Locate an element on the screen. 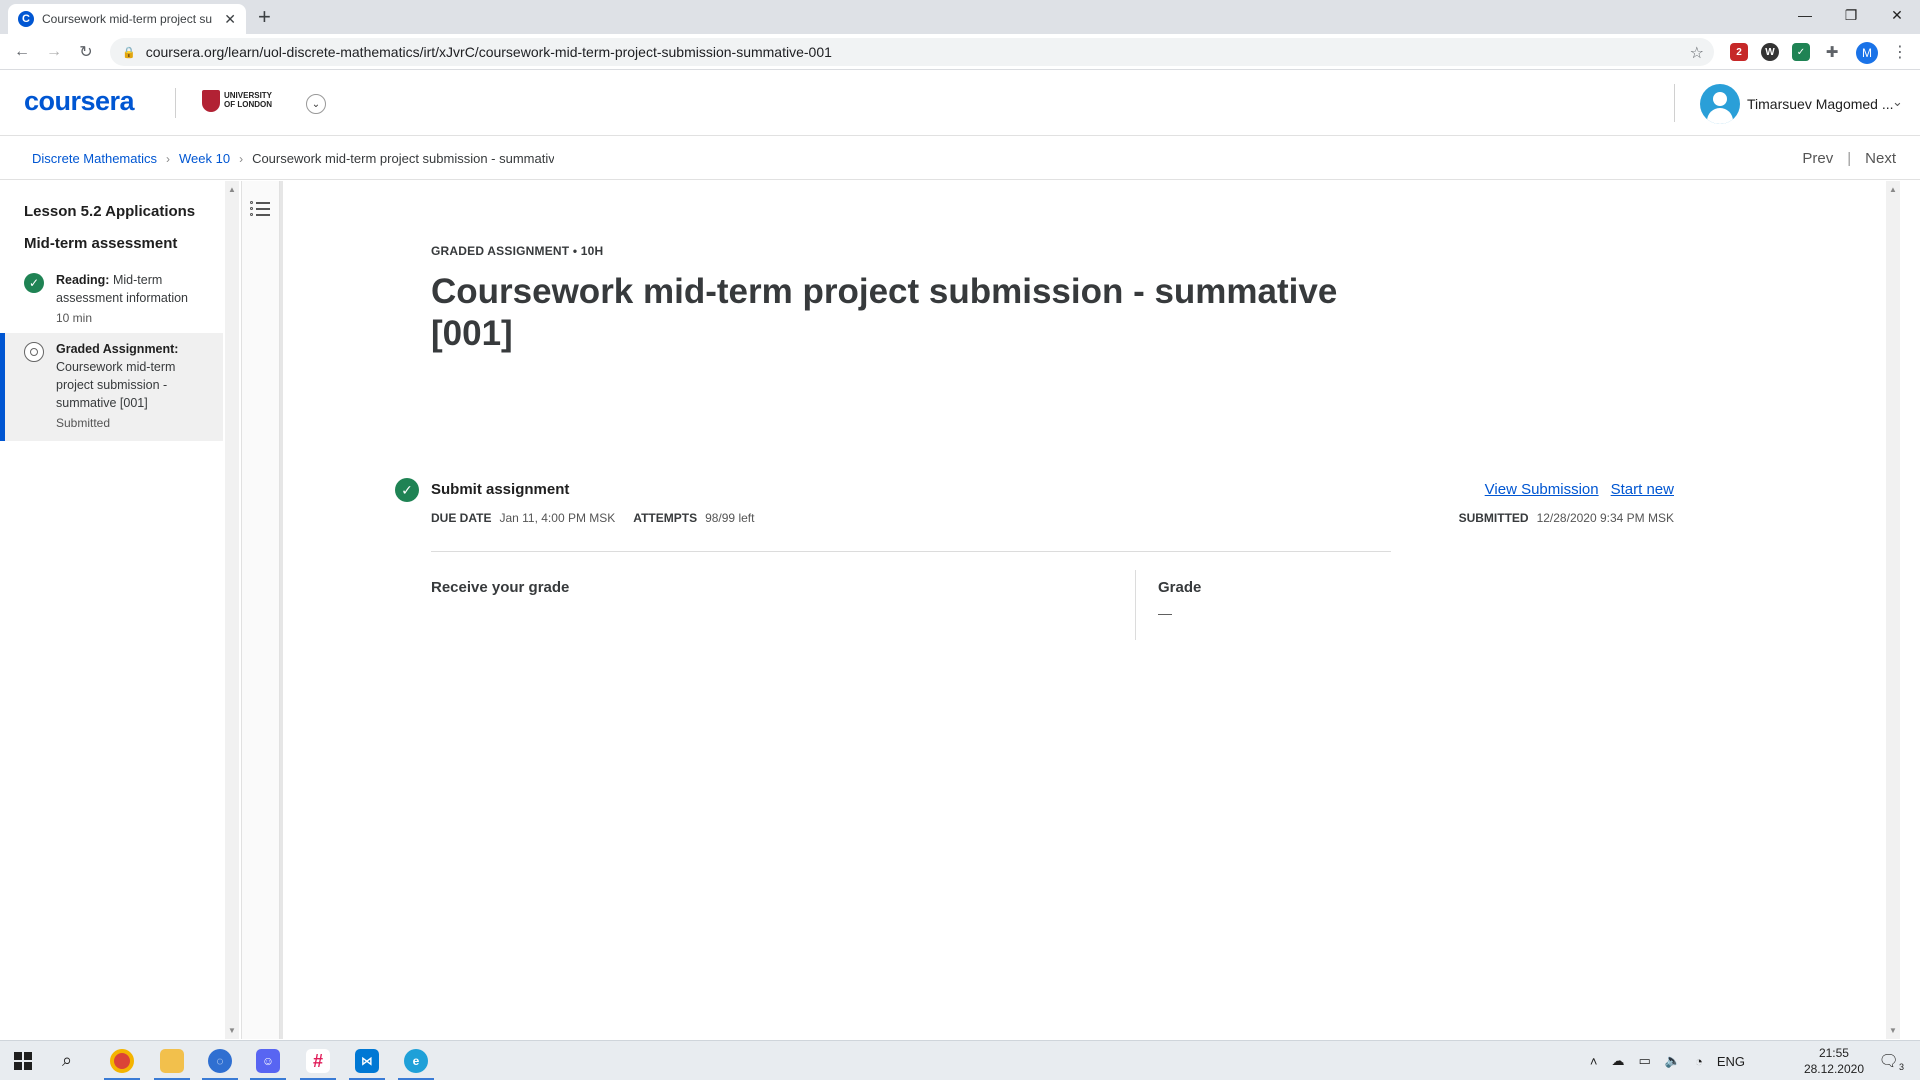 The height and width of the screenshot is (1080, 1920). grade-divider is located at coordinates (1135, 605).